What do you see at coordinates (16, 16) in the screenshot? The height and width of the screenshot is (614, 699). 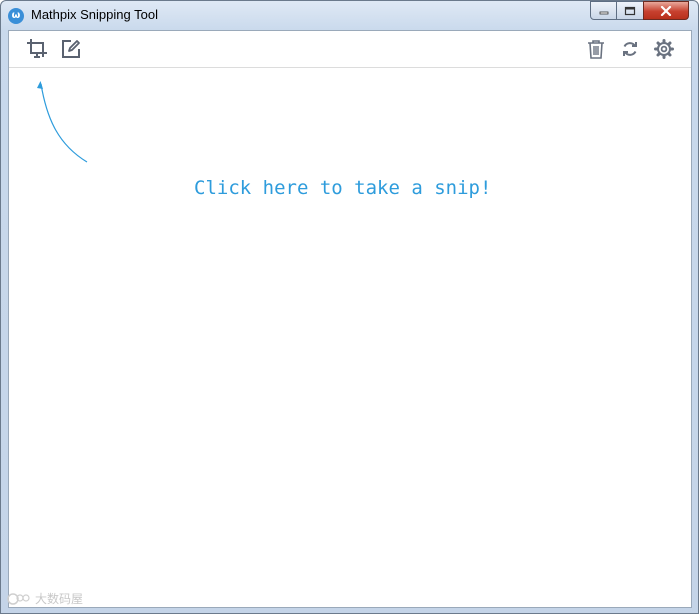 I see `app-icon: ω` at bounding box center [16, 16].